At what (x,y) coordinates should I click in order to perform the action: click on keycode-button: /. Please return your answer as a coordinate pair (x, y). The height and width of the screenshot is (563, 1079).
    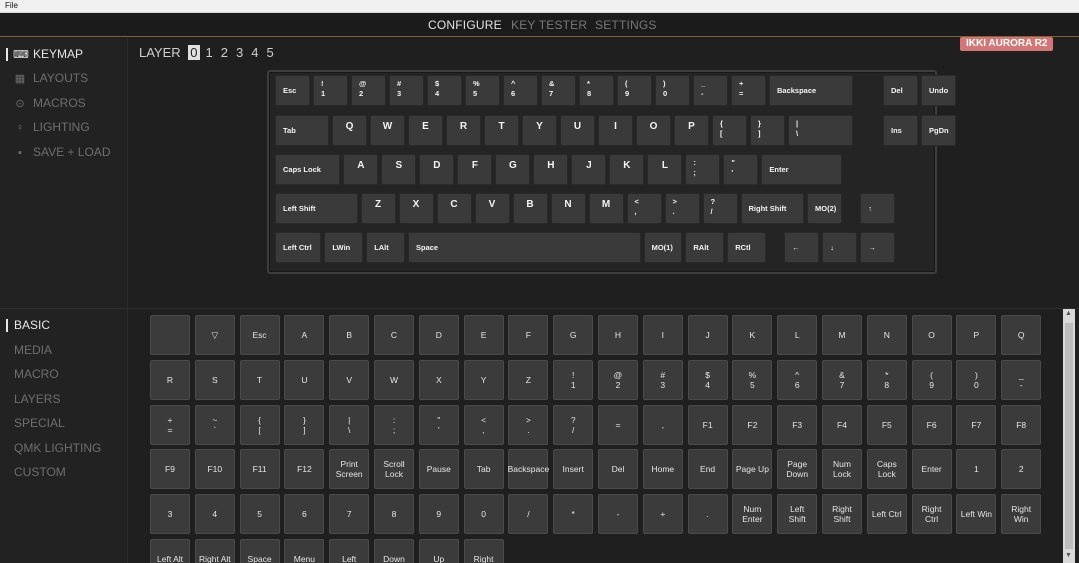
    Looking at the image, I should click on (528, 514).